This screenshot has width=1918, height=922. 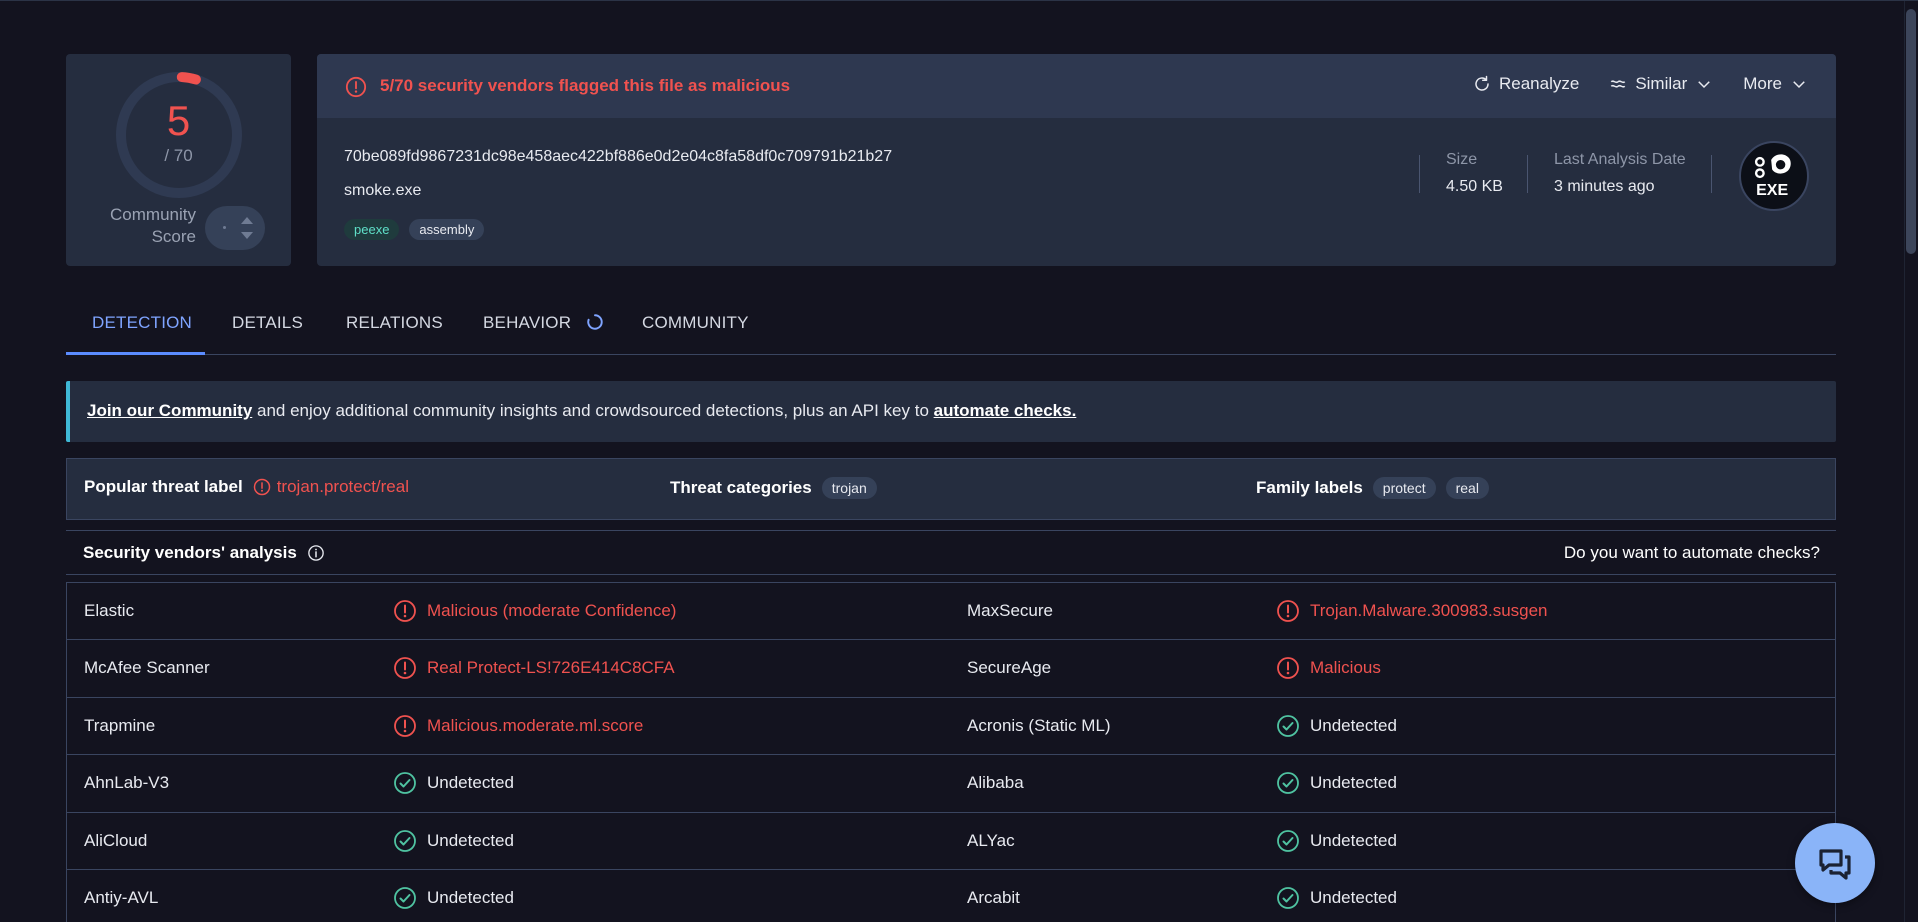 What do you see at coordinates (1911, 131) in the screenshot?
I see `scrollbar-thumb` at bounding box center [1911, 131].